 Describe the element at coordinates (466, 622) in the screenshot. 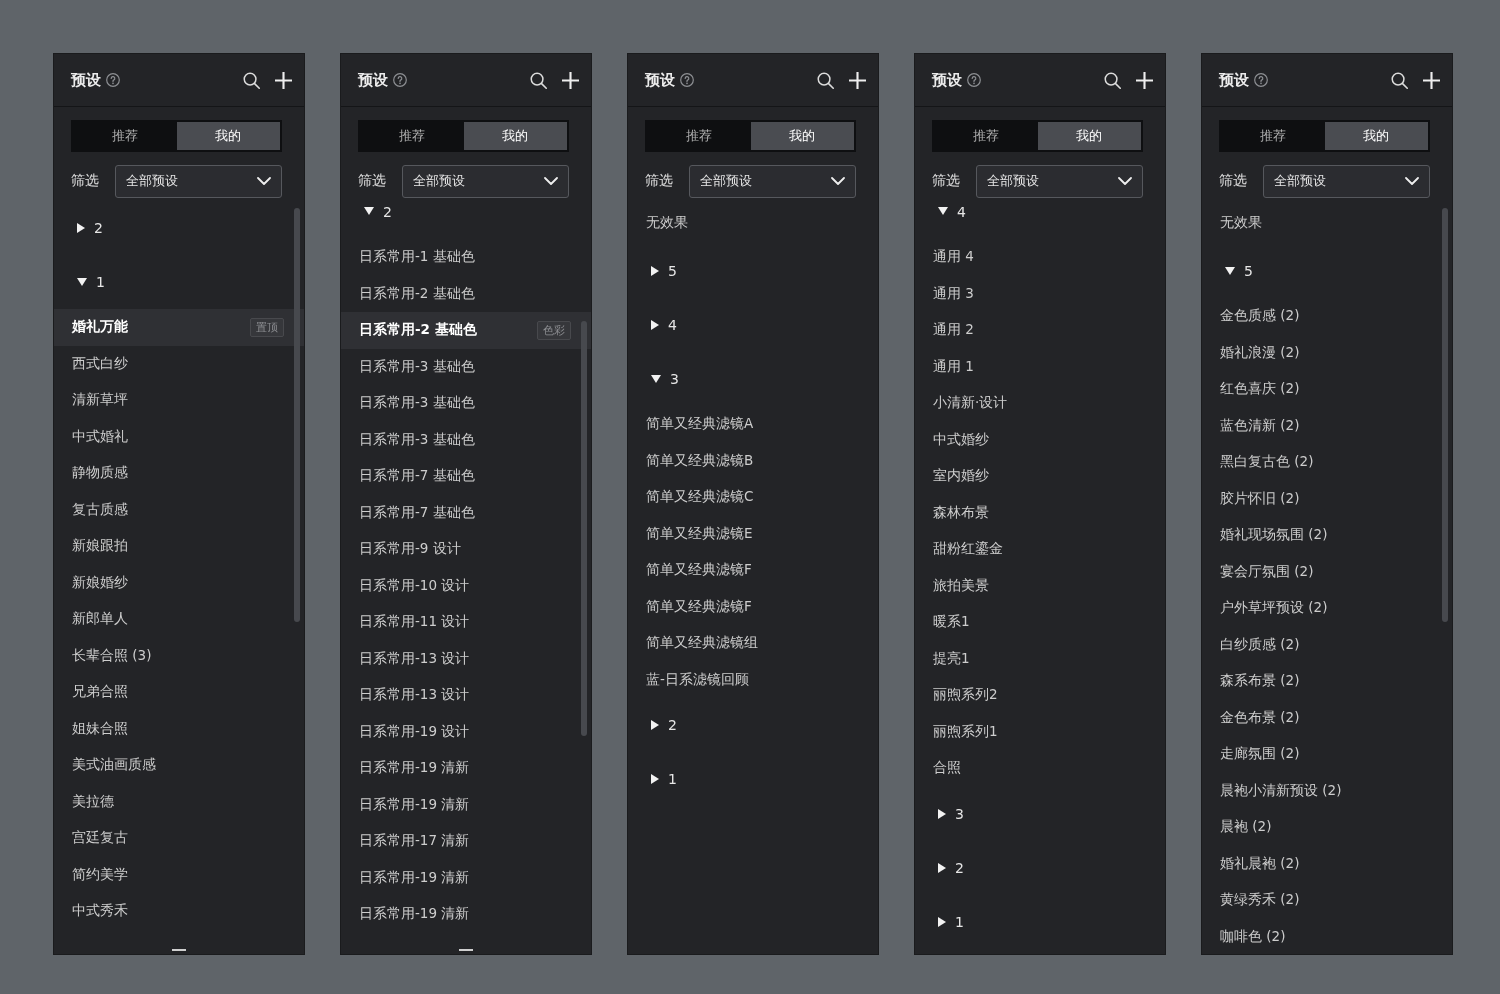

I see `preset-item: 日系常用-11 设计` at that location.